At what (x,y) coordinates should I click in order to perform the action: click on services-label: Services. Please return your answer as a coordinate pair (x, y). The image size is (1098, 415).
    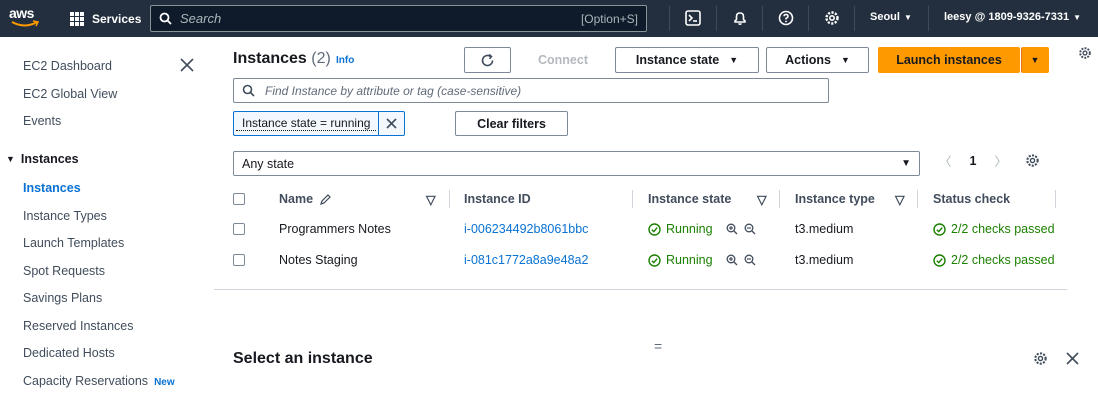
    Looking at the image, I should click on (117, 18).